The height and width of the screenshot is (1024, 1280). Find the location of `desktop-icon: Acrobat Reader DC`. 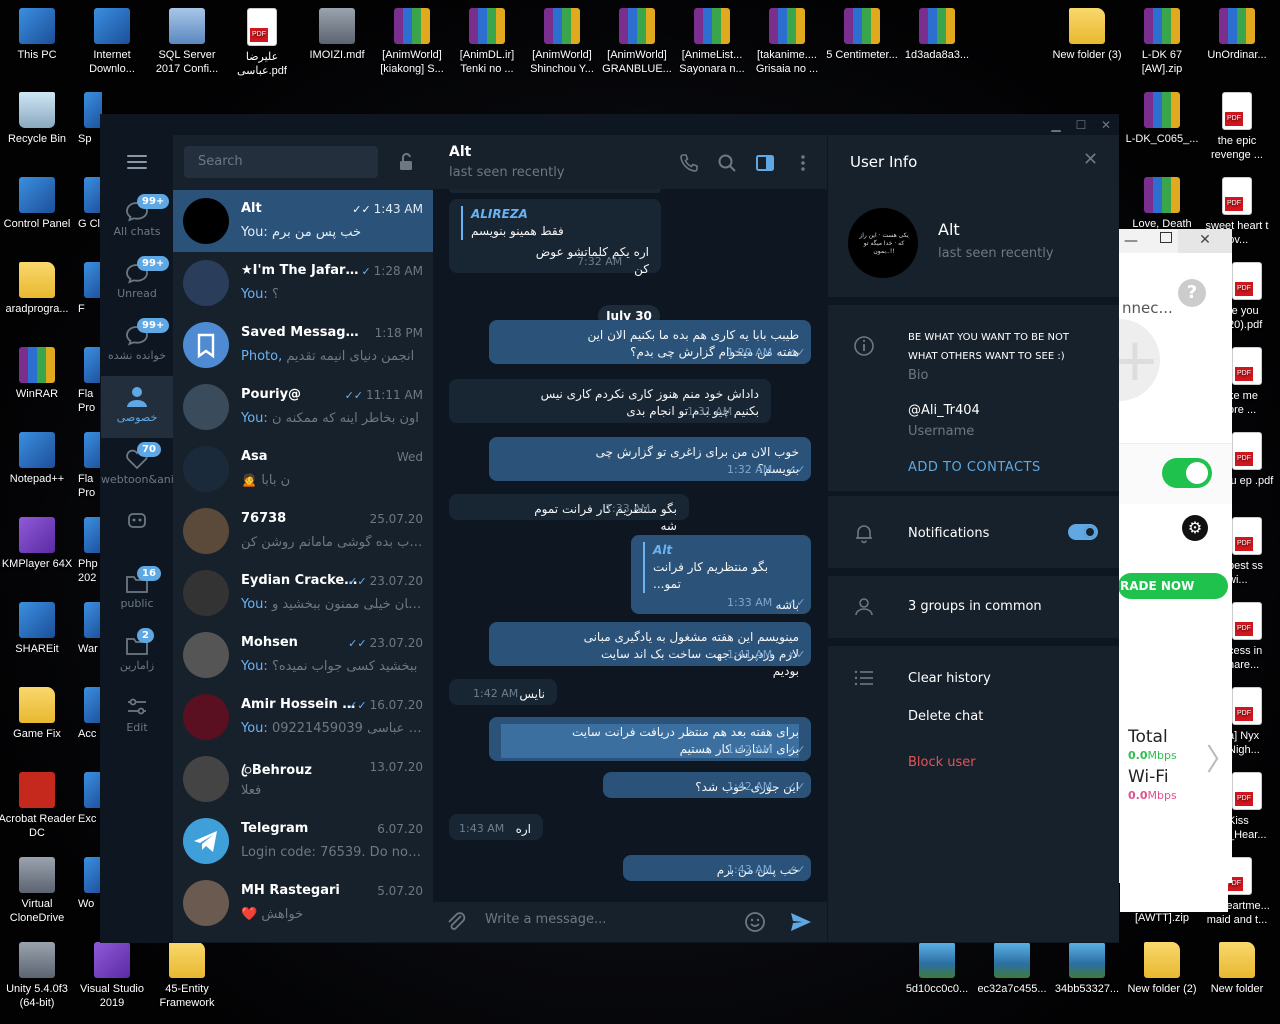

desktop-icon: Acrobat Reader DC is located at coordinates (38, 806).